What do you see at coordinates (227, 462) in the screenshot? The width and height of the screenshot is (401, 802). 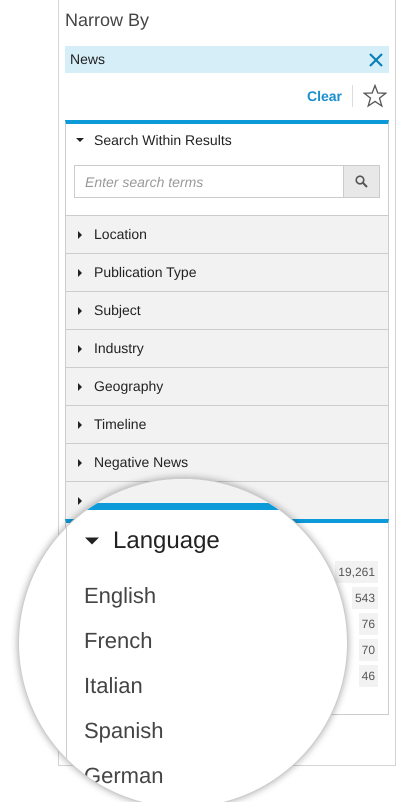 I see `facet-row: Negative News` at bounding box center [227, 462].